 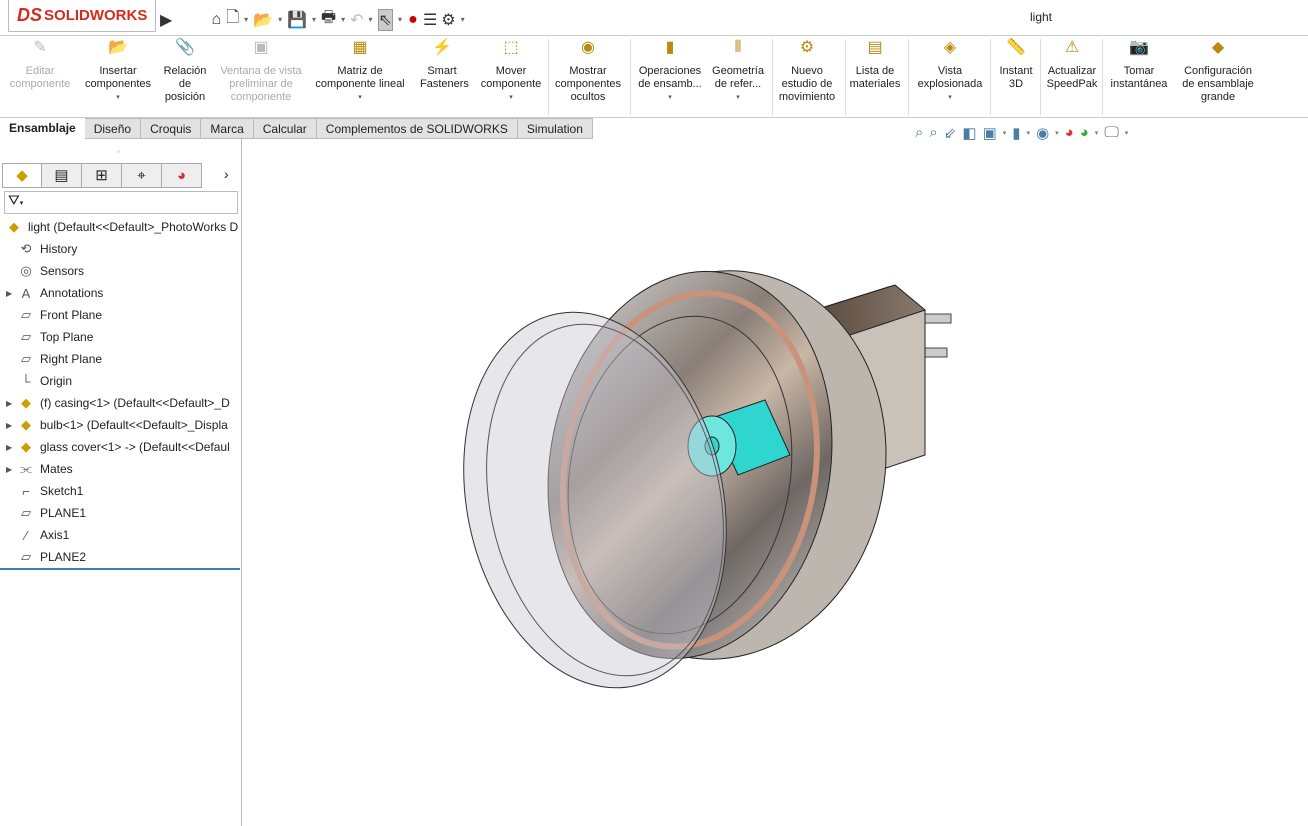 I want to click on home-icon: ⌂, so click(x=216, y=20).